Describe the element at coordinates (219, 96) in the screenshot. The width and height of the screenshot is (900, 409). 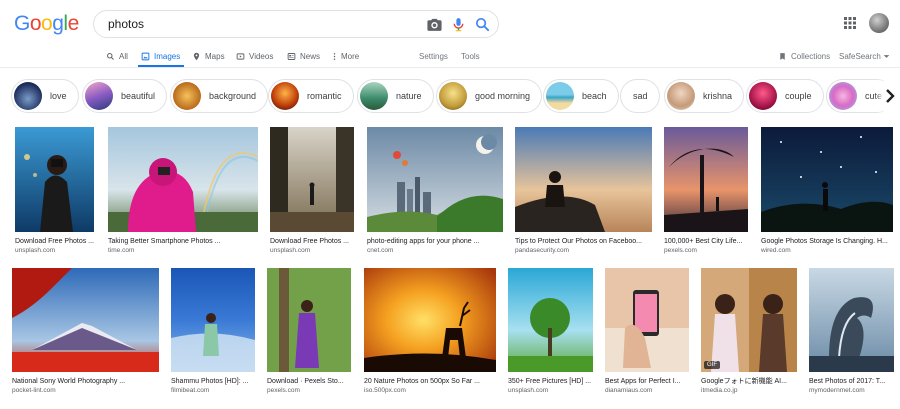
I see `chip-background: background` at that location.